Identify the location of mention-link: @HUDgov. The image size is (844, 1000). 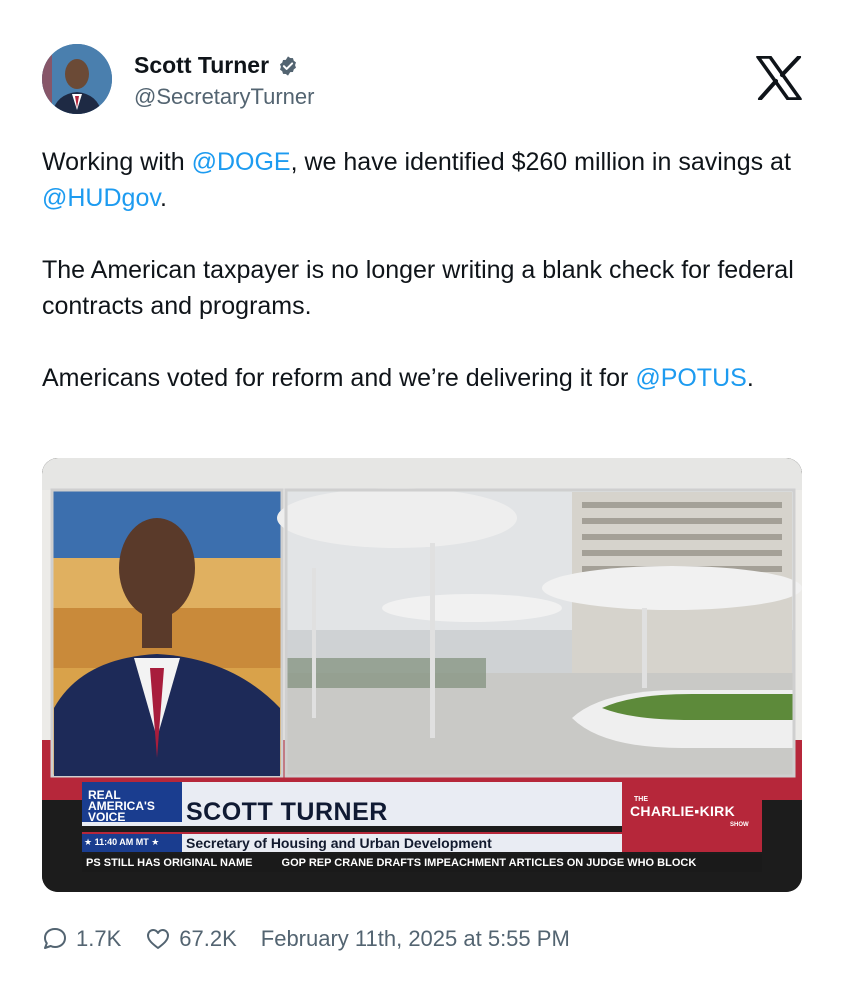
(101, 198).